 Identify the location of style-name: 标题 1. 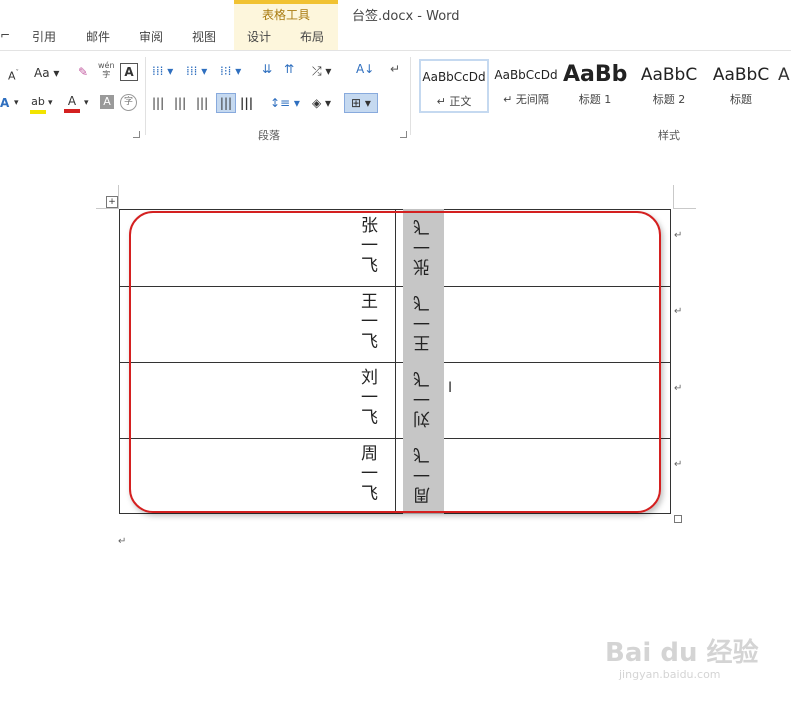
(595, 99).